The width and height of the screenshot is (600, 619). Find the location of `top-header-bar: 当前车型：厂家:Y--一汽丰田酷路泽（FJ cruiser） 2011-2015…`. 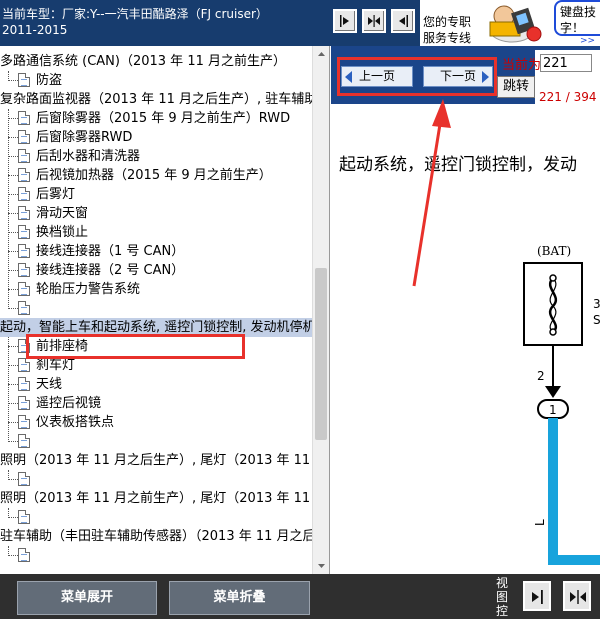

top-header-bar: 当前车型：厂家:Y--一汽丰田酷路泽（FJ cruiser） 2011-2015… is located at coordinates (300, 23).